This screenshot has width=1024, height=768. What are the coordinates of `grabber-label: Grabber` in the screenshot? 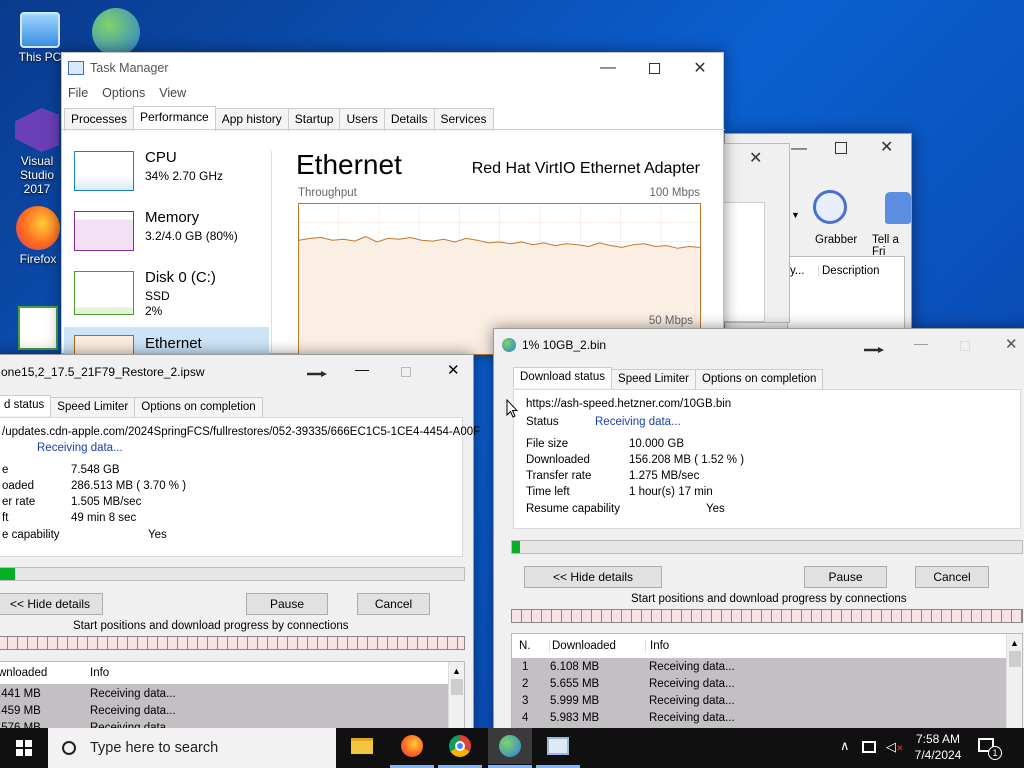 It's located at (836, 240).